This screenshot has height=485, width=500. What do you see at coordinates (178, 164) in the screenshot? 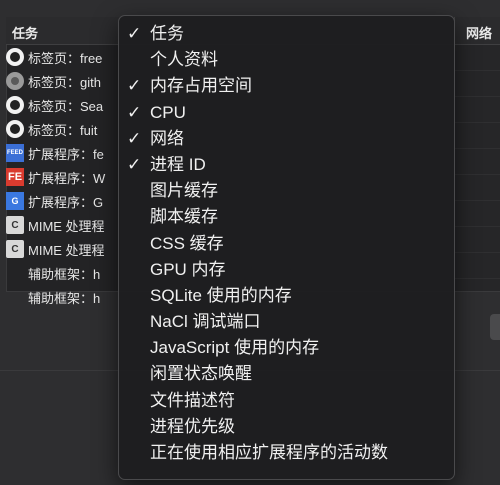
I see `menu-item-label: 进程 ID` at bounding box center [178, 164].